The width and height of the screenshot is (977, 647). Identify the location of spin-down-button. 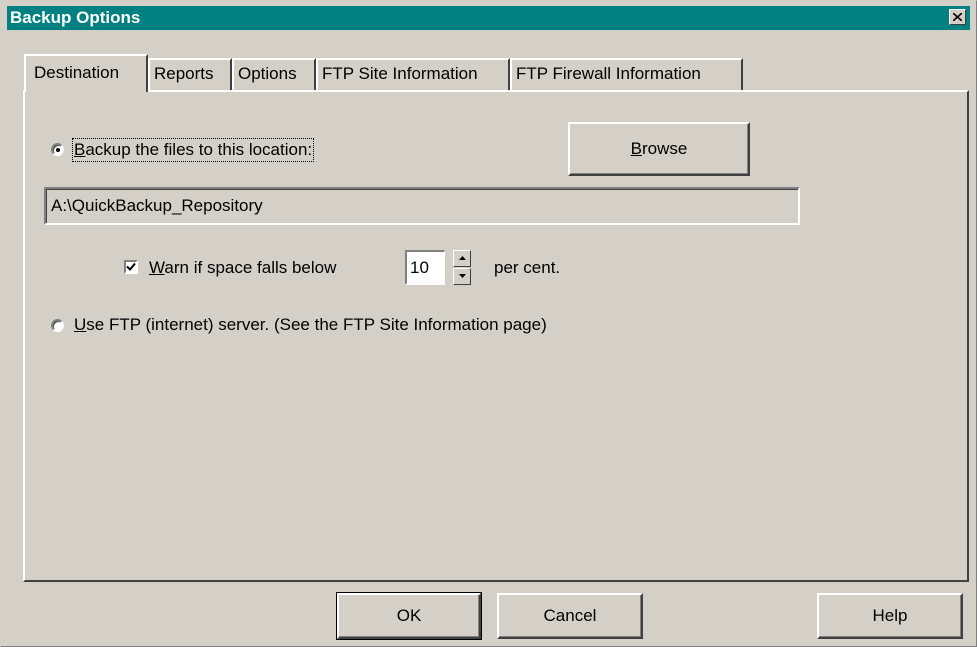
(462, 276).